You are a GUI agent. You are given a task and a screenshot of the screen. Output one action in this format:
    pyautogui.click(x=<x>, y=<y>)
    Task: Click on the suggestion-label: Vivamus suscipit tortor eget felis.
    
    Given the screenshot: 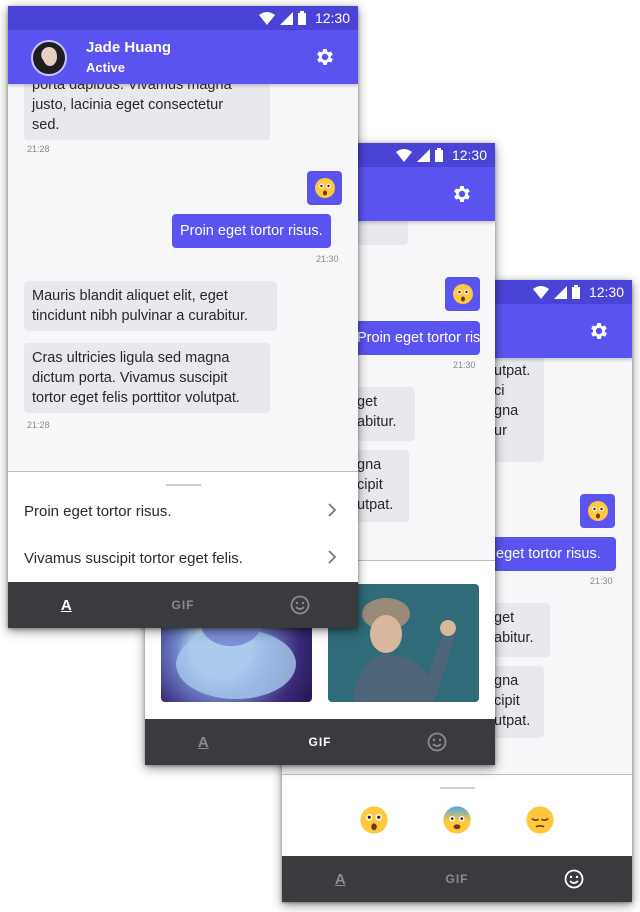 What is the action you would take?
    pyautogui.click(x=133, y=558)
    